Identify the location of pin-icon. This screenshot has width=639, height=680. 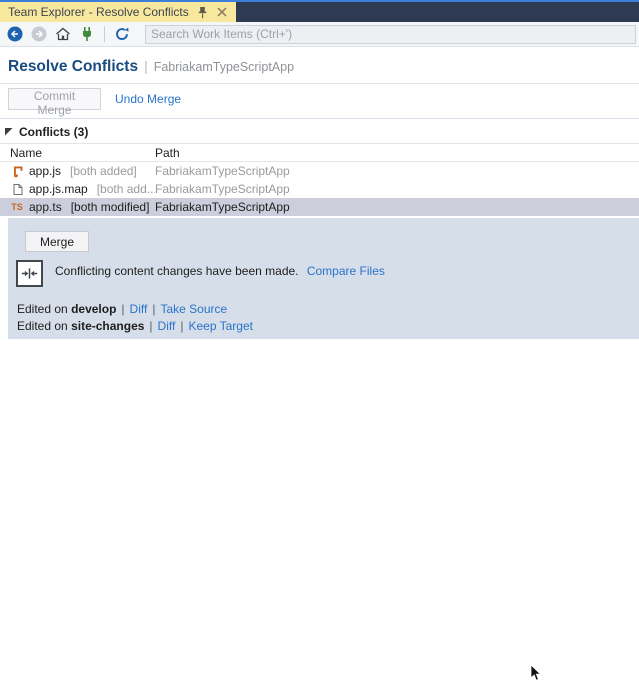
(202, 12).